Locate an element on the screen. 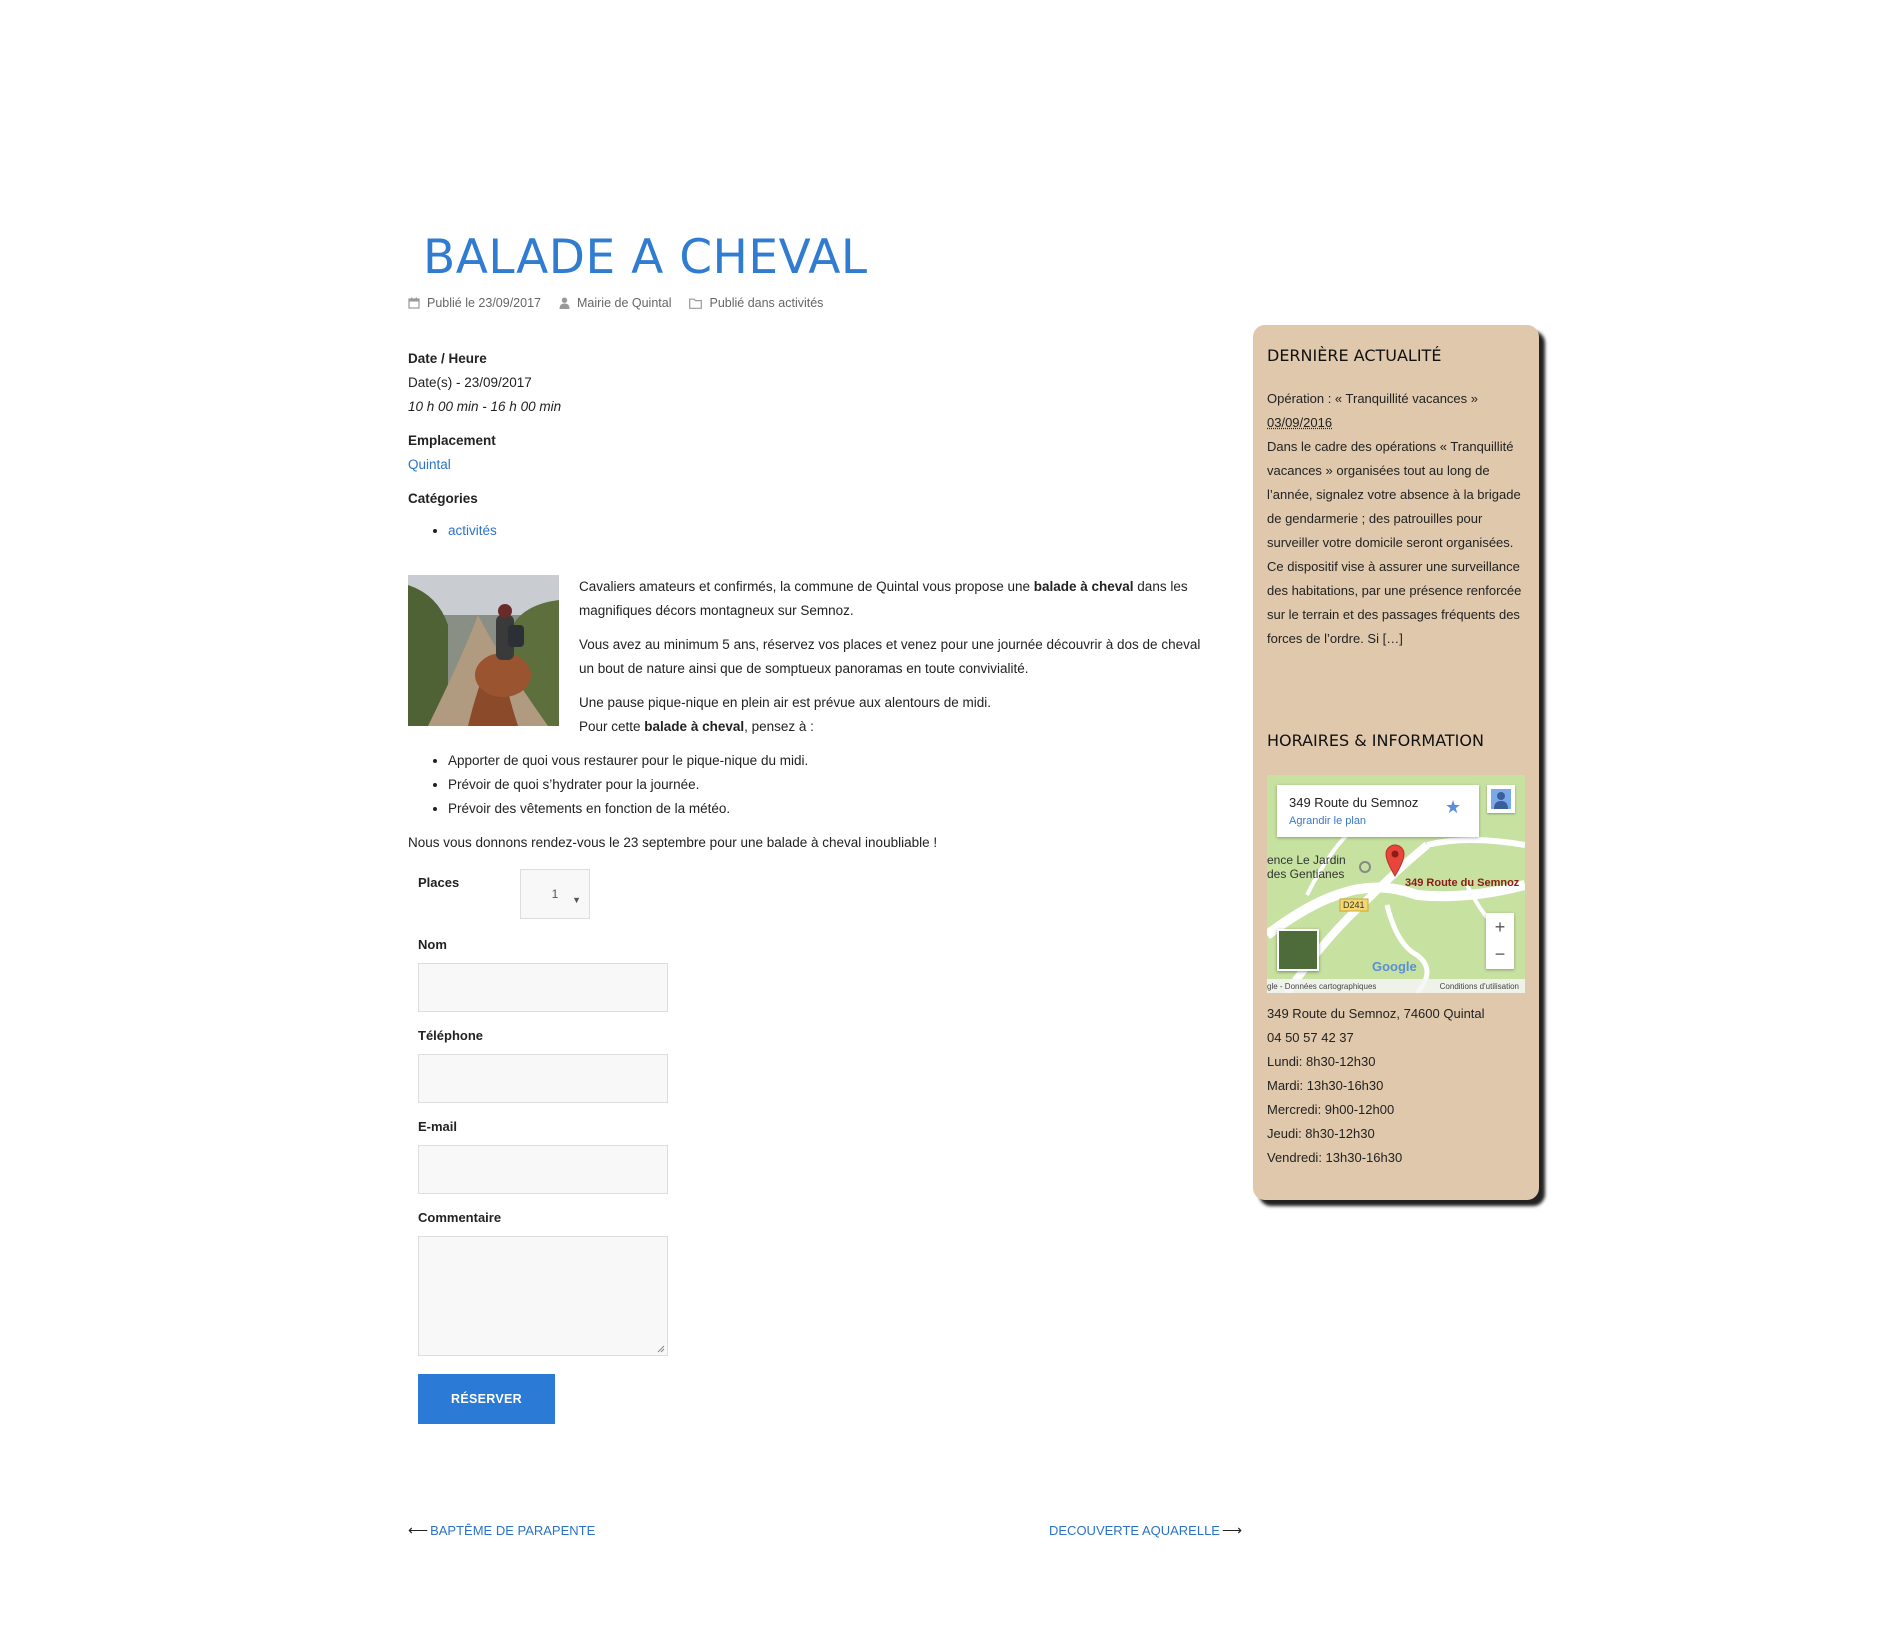 The width and height of the screenshot is (1903, 1640). checklist-intro-bold: balade à cheval is located at coordinates (694, 726).